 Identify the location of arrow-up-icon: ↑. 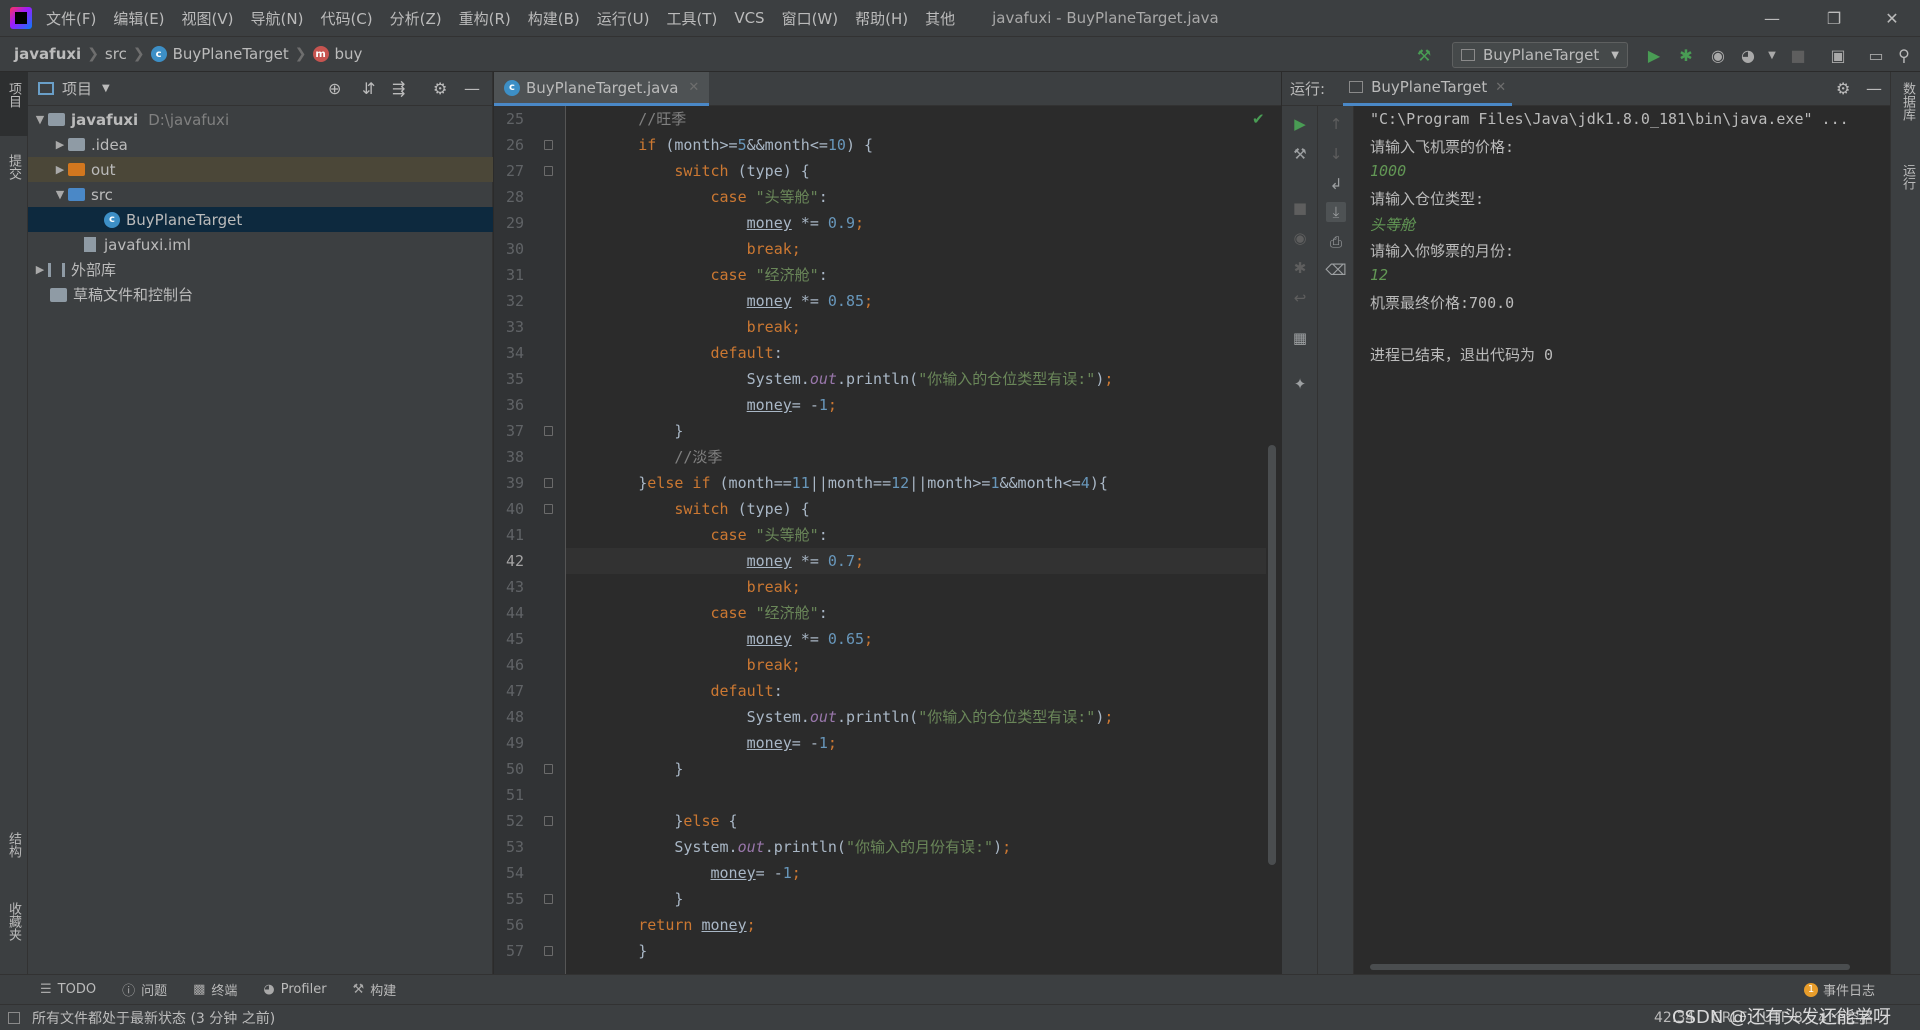
(1336, 124).